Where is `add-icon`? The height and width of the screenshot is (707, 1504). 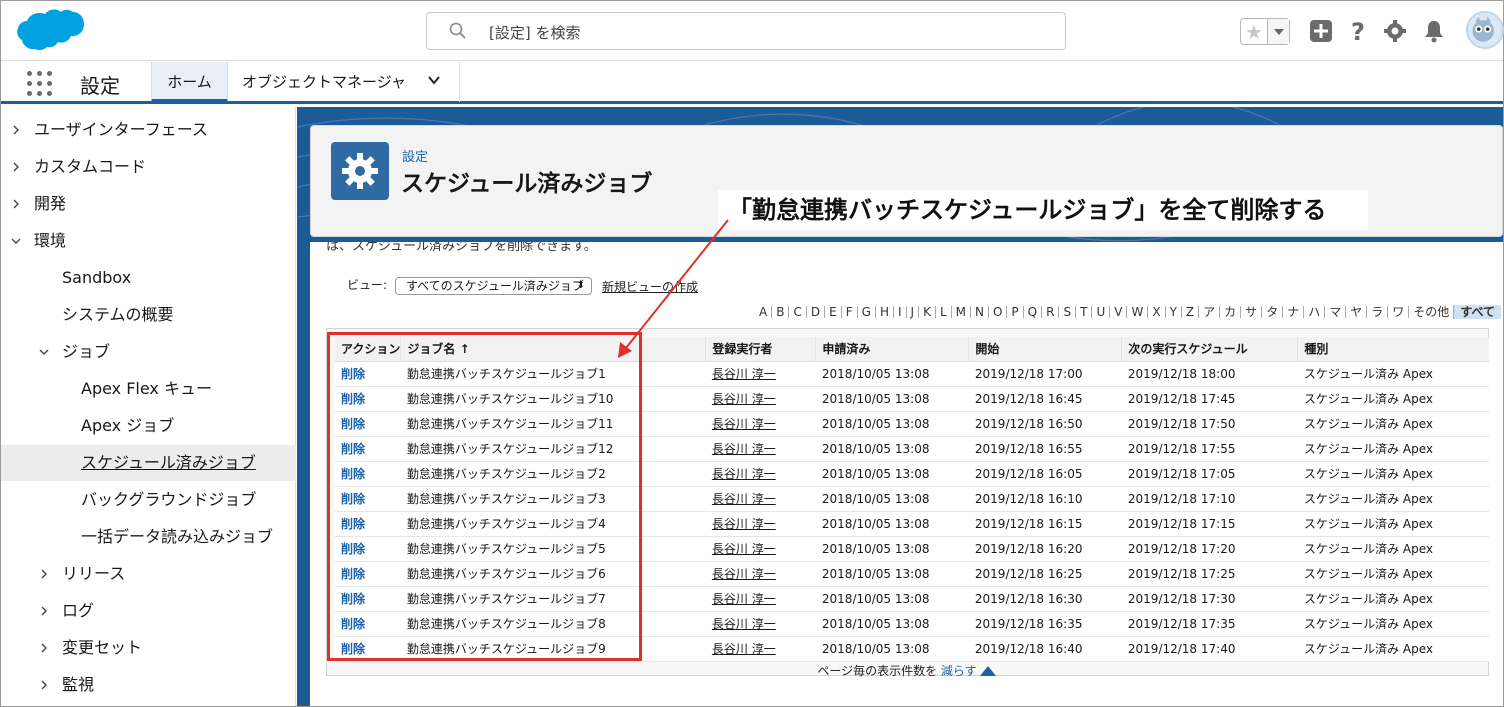 add-icon is located at coordinates (1321, 31).